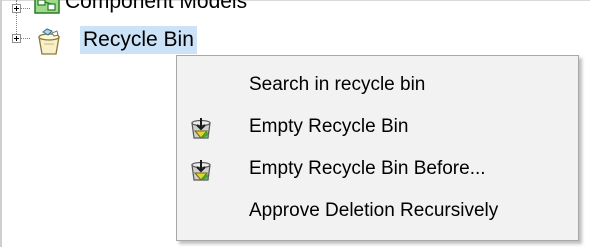 The width and height of the screenshot is (590, 247). I want to click on component-models-icon, so click(47, 9).